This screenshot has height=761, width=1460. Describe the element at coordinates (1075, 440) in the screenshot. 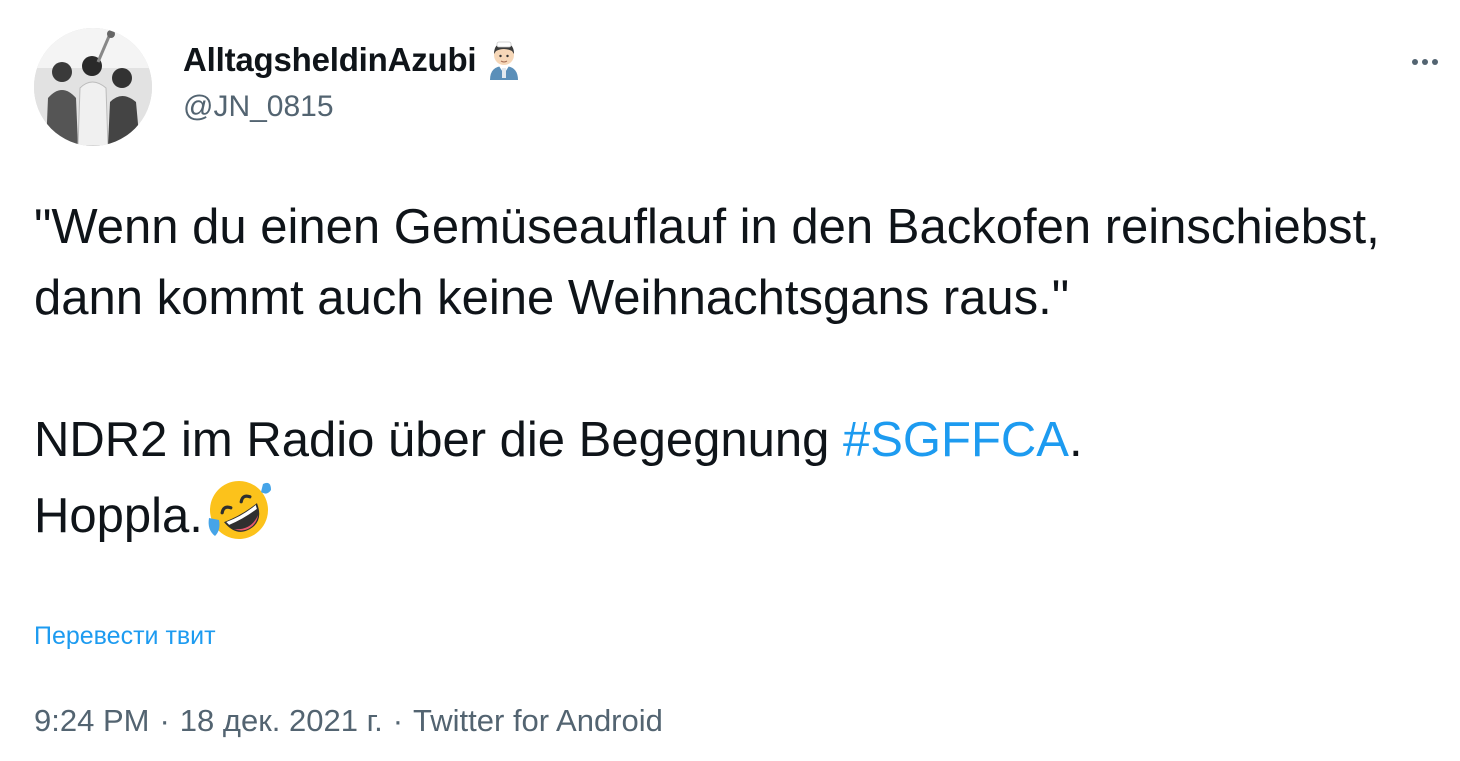

I see `tweet-ndr-suffix: .` at that location.